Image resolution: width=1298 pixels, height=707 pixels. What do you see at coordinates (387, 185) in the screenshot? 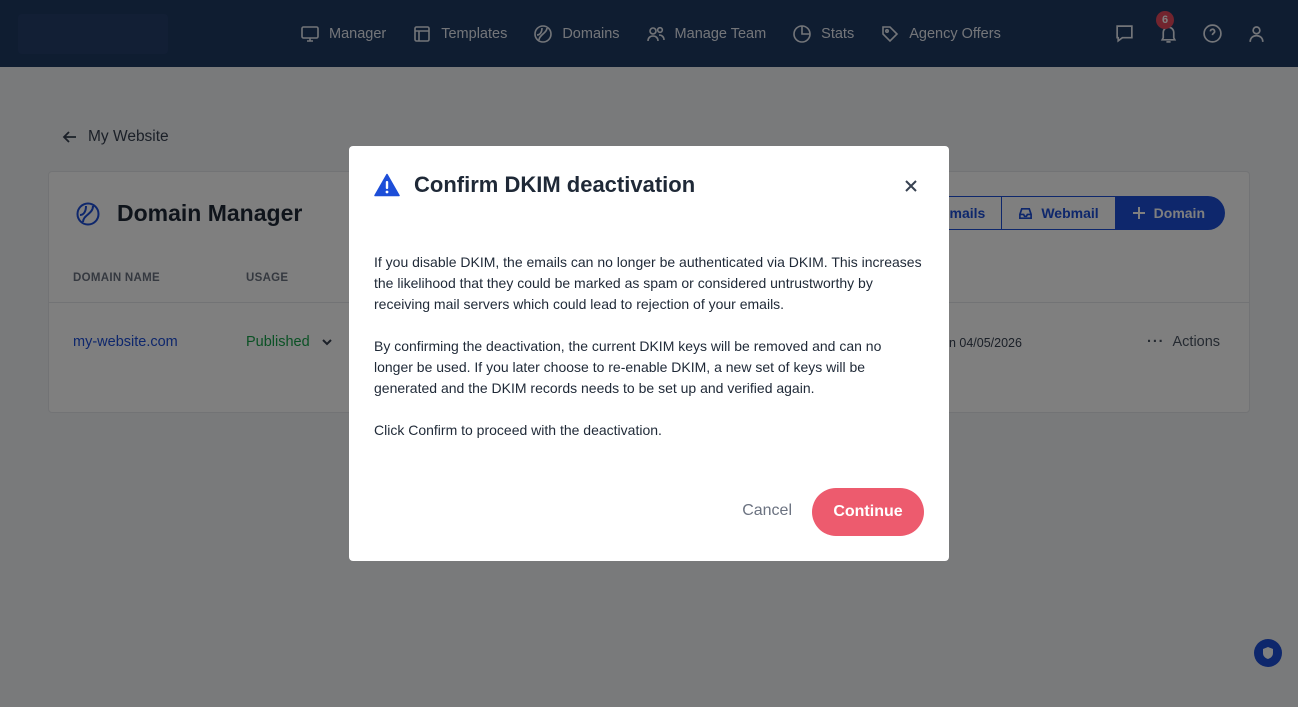
I see `warning-icon` at bounding box center [387, 185].